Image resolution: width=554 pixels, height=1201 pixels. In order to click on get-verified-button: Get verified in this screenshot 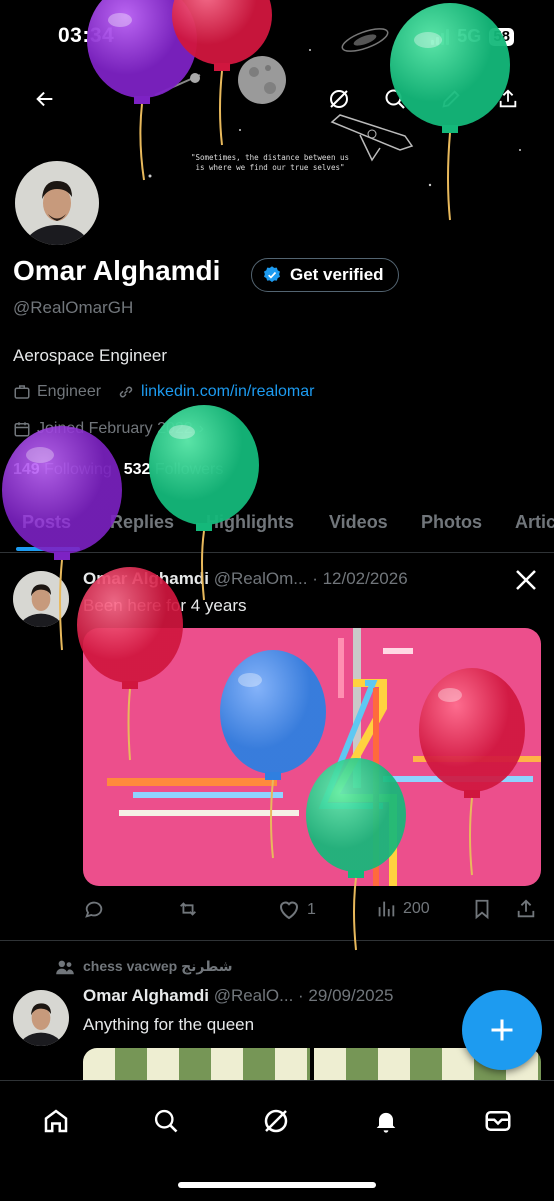, I will do `click(325, 275)`.